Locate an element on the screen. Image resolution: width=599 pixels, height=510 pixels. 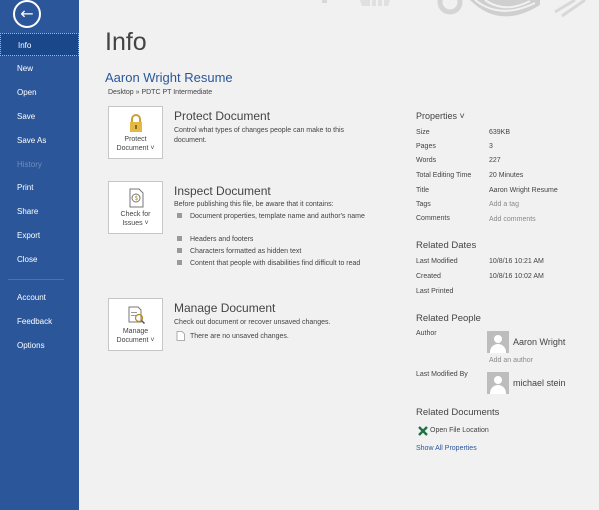
manage-heading: Manage Document is located at coordinates (225, 308).